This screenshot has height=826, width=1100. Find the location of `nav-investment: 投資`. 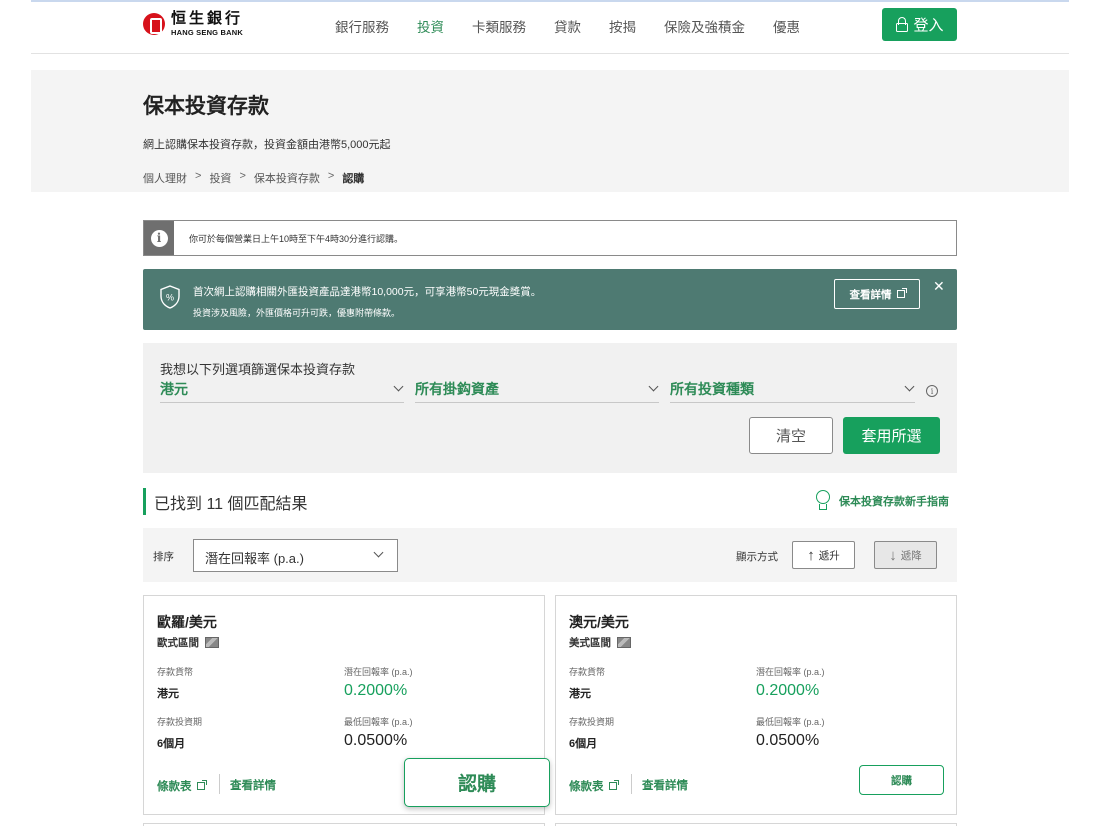

nav-investment: 投資 is located at coordinates (430, 26).